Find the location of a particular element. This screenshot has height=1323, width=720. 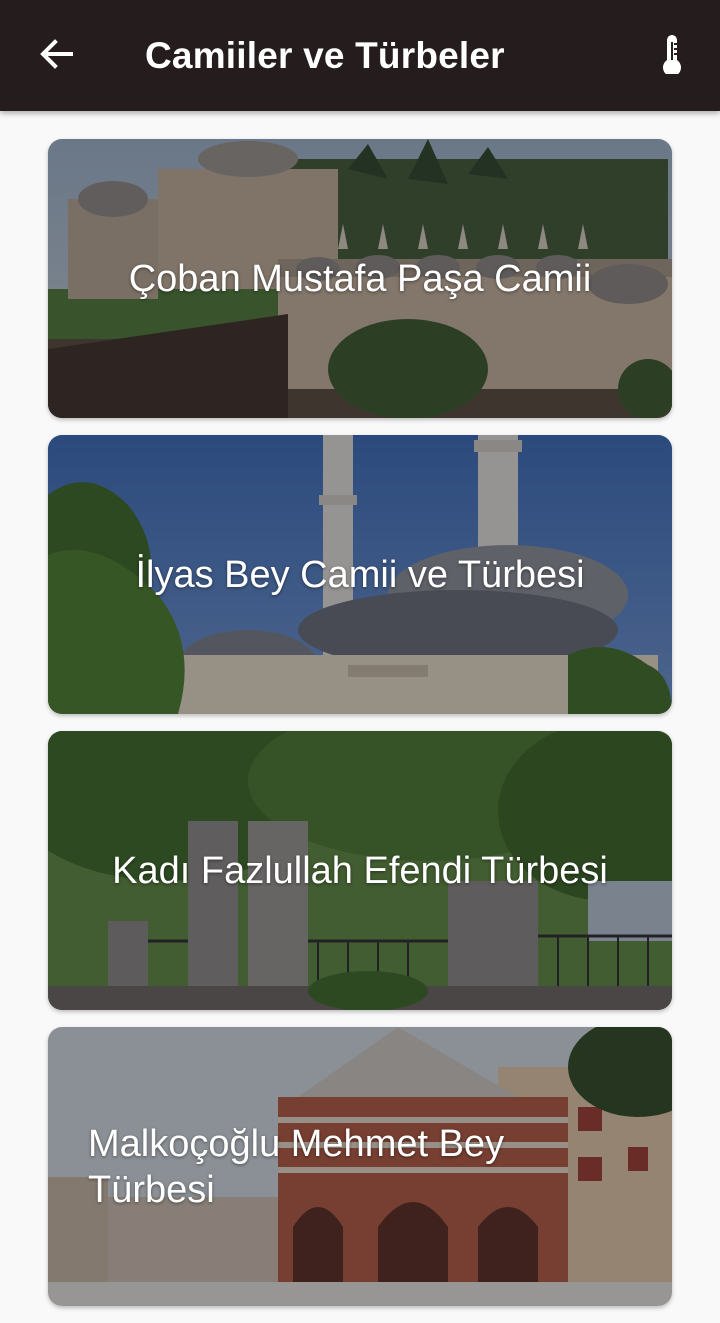

arrow-left-icon is located at coordinates (56, 56).